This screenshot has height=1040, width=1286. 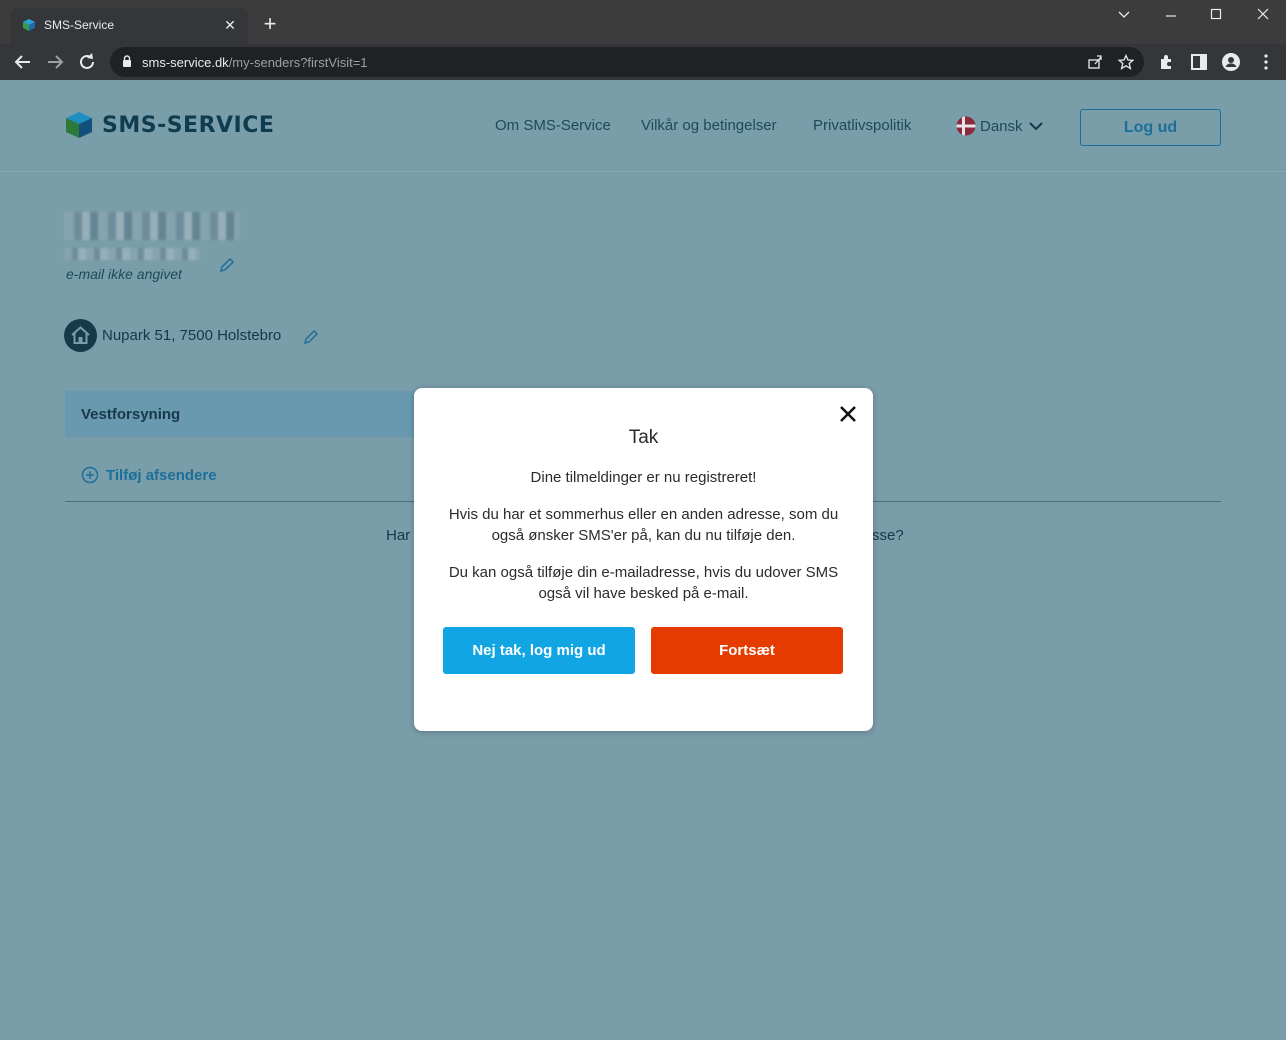 What do you see at coordinates (192, 335) in the screenshot?
I see `address-text: Nupark 51, 7500 Holstebro` at bounding box center [192, 335].